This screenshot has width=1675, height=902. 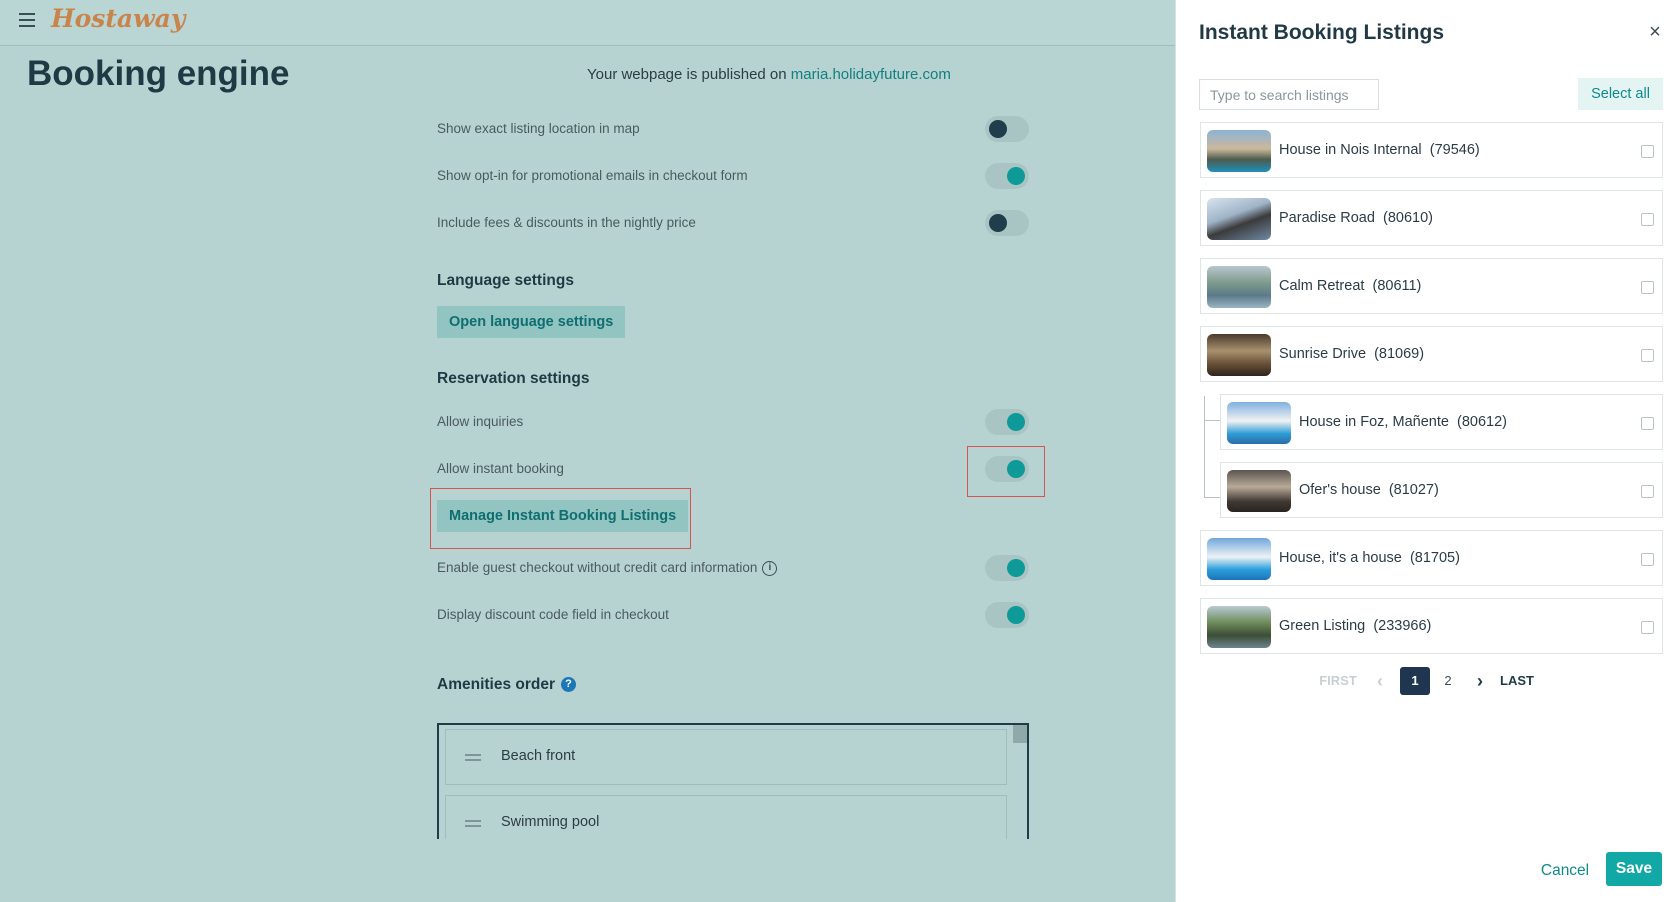 I want to click on toggle-fees-nightly, so click(x=1007, y=223).